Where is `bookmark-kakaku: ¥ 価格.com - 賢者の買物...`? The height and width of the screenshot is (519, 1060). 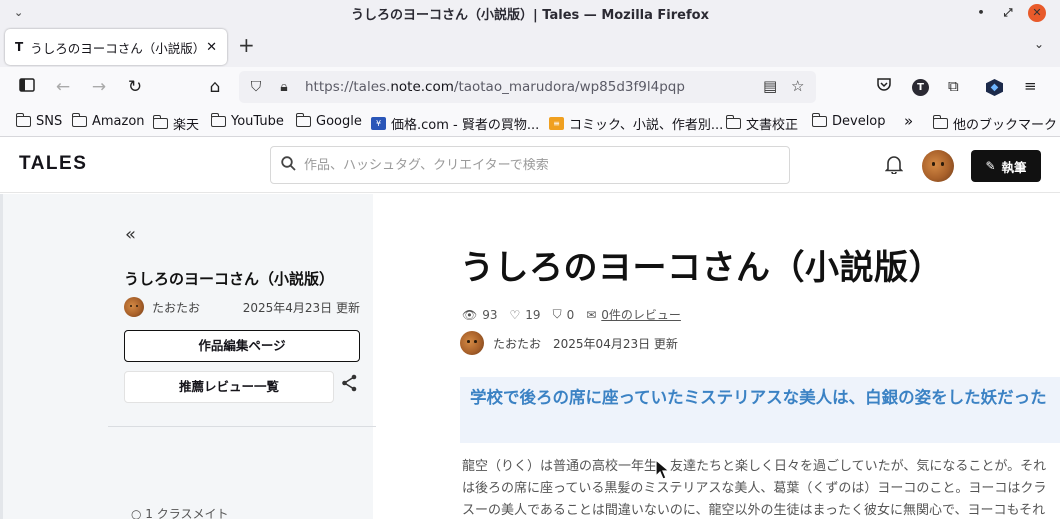
bookmark-kakaku: ¥ 価格.com - 賢者の買物... is located at coordinates (455, 123).